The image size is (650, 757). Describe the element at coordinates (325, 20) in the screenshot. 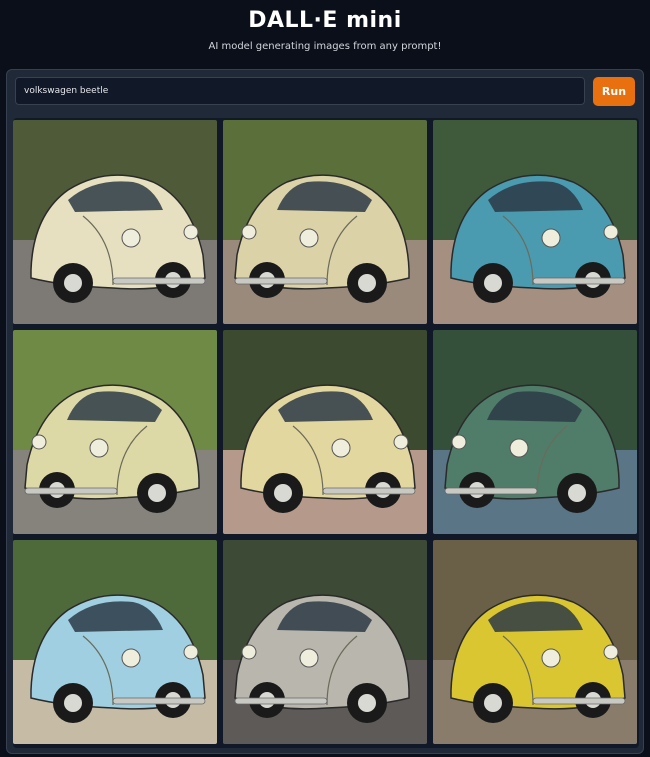

I see `app-title: DALL·E mini` at that location.